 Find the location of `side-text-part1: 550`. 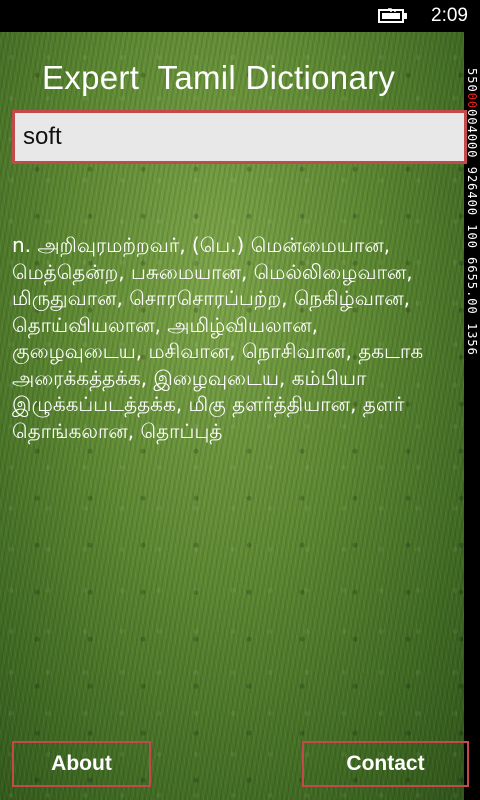

side-text-part1: 550 is located at coordinates (472, 80).